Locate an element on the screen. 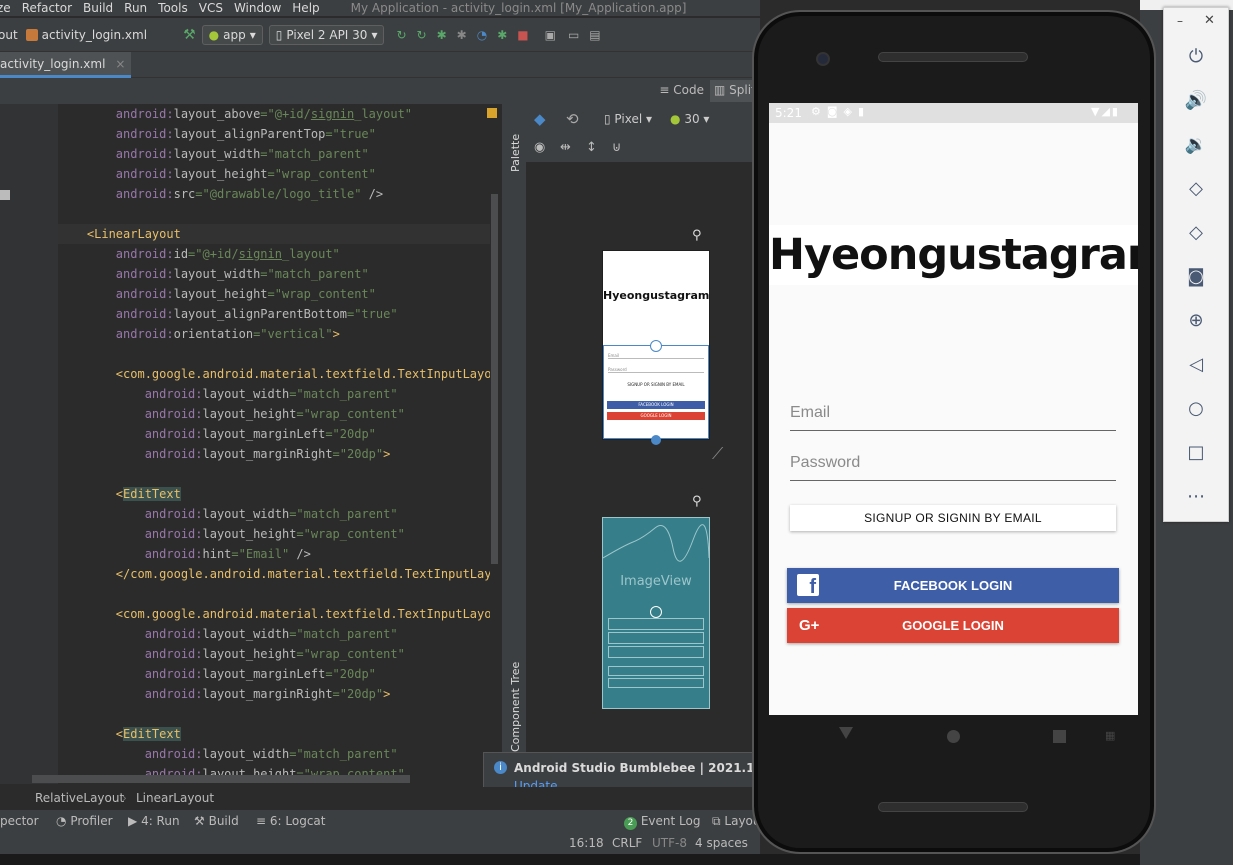  code-line: <LinearLayout is located at coordinates (274, 234).